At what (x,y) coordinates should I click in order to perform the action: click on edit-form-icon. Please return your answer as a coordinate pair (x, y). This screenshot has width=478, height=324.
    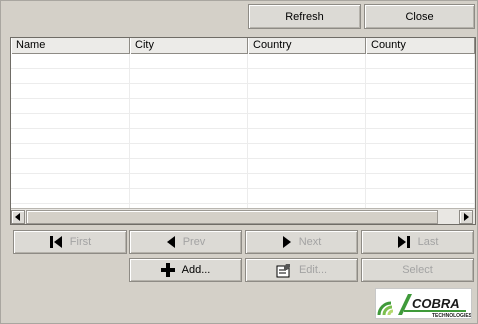
    Looking at the image, I should click on (284, 270).